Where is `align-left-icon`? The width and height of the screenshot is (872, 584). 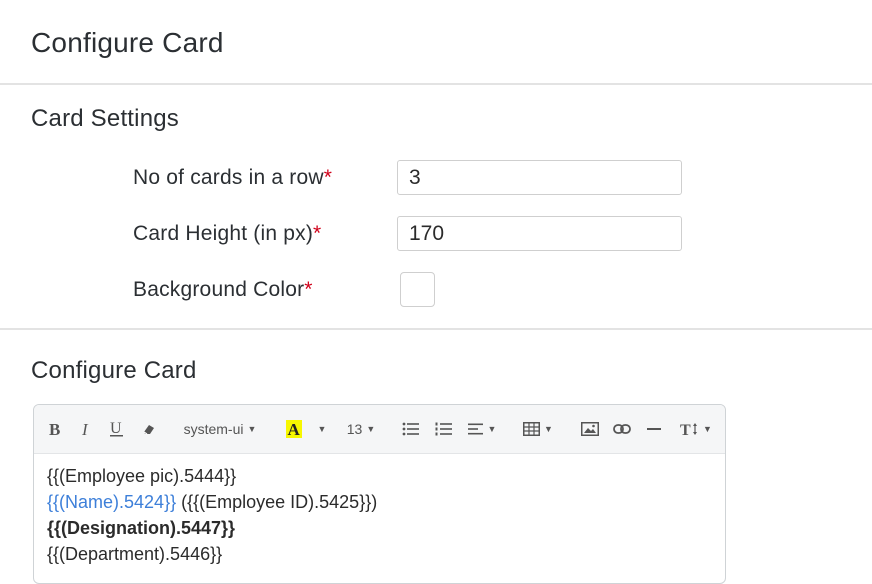
align-left-icon is located at coordinates (475, 429).